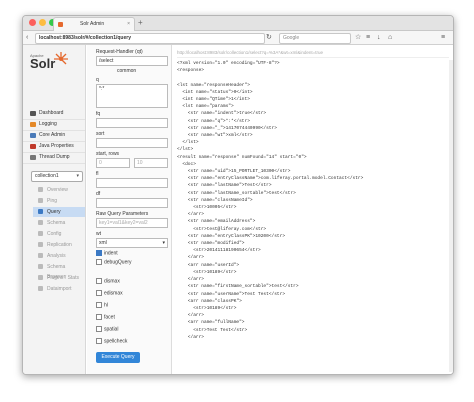 The image size is (474, 402). Describe the element at coordinates (163, 243) in the screenshot. I see `chevron-down-icon: ▾` at that location.